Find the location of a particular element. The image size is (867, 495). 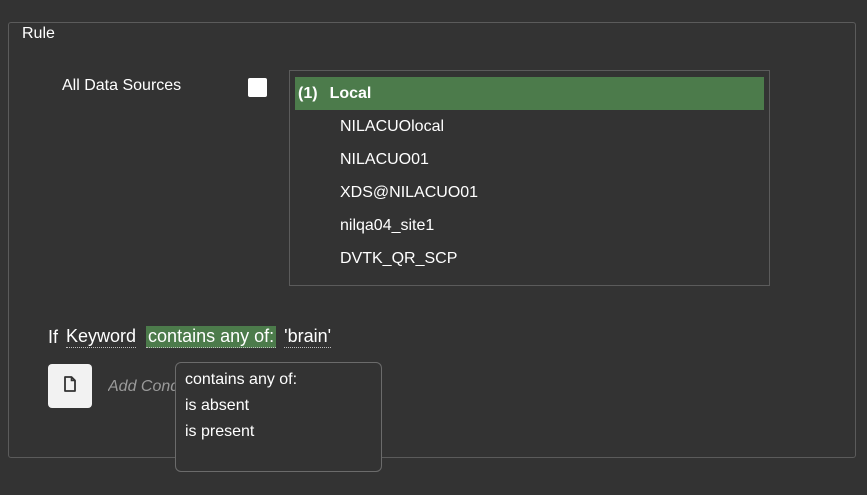

data-source-index: (1) is located at coordinates (308, 93).